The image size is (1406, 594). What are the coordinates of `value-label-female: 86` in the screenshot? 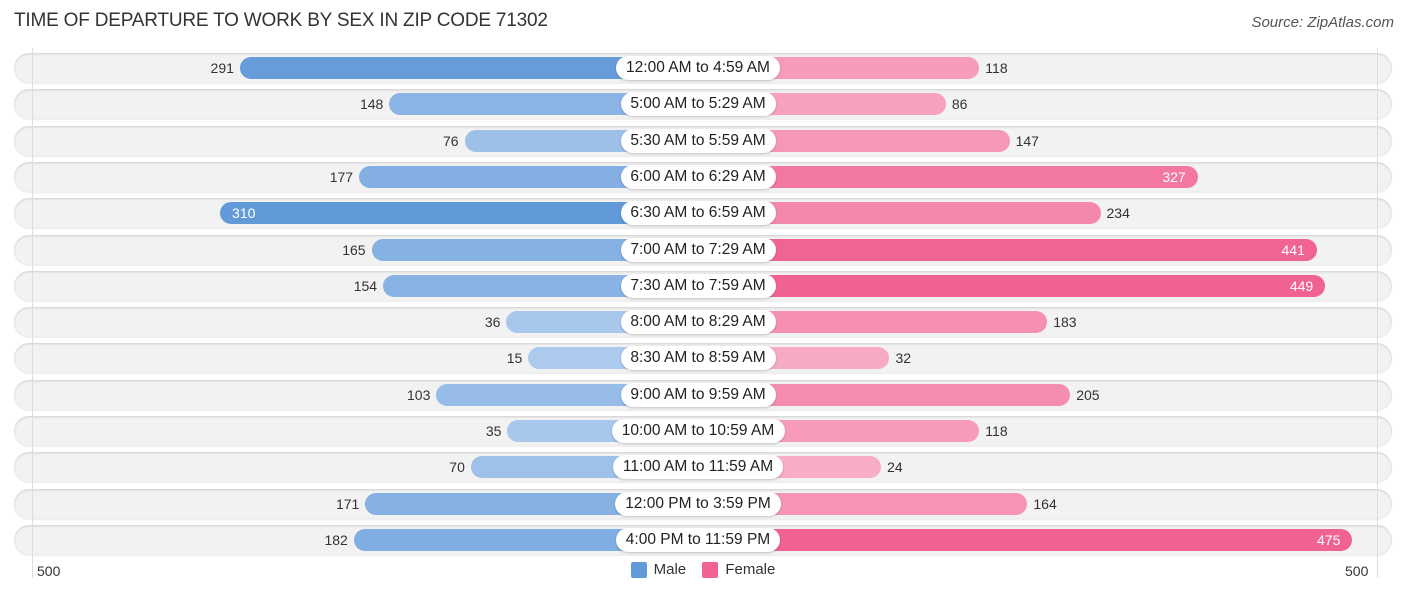 It's located at (959, 104).